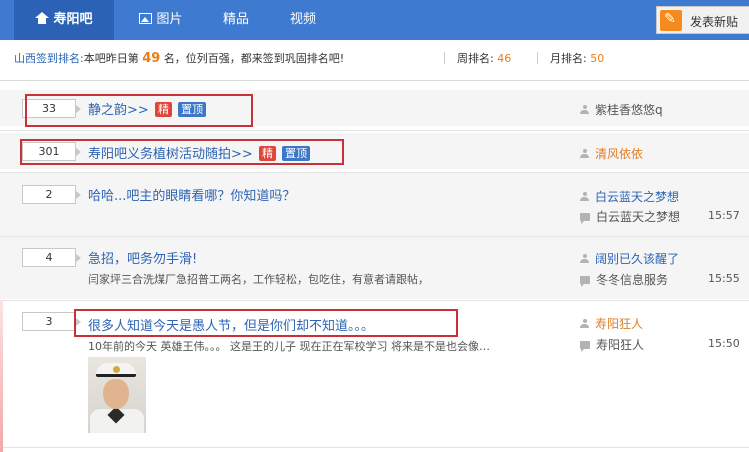  What do you see at coordinates (151, 58) in the screenshot?
I see `sign-rank-value: 49` at bounding box center [151, 58].